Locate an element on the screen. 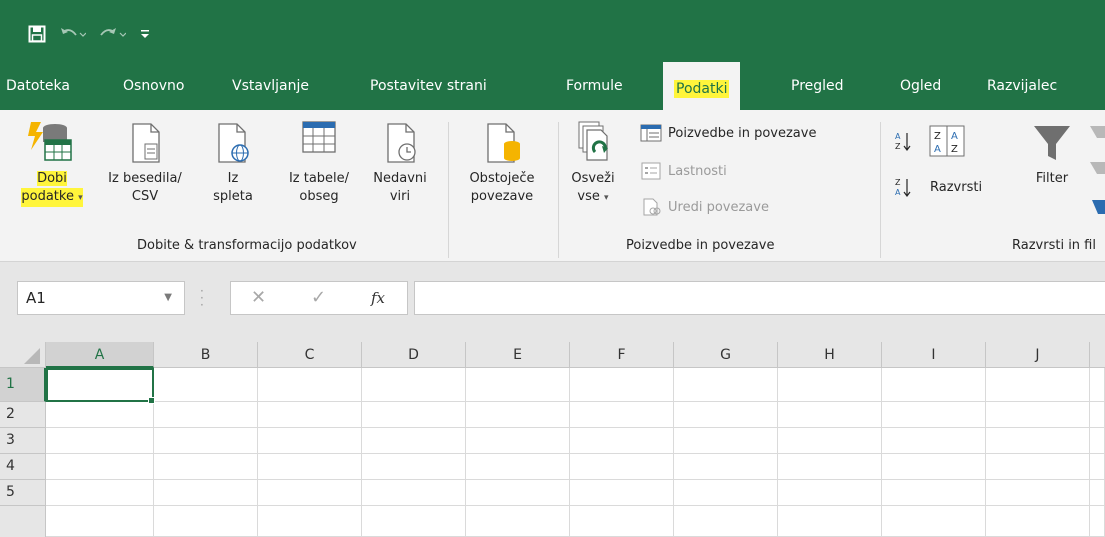 This screenshot has width=1105, height=537. column-header: I is located at coordinates (934, 355).